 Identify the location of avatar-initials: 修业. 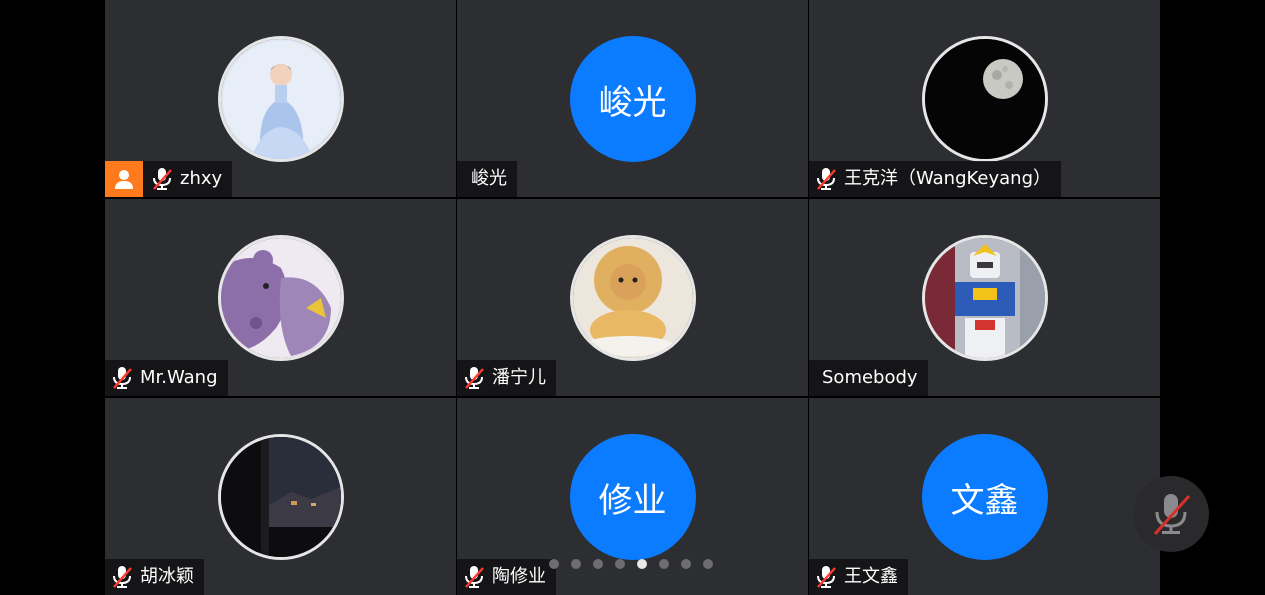
(632, 500).